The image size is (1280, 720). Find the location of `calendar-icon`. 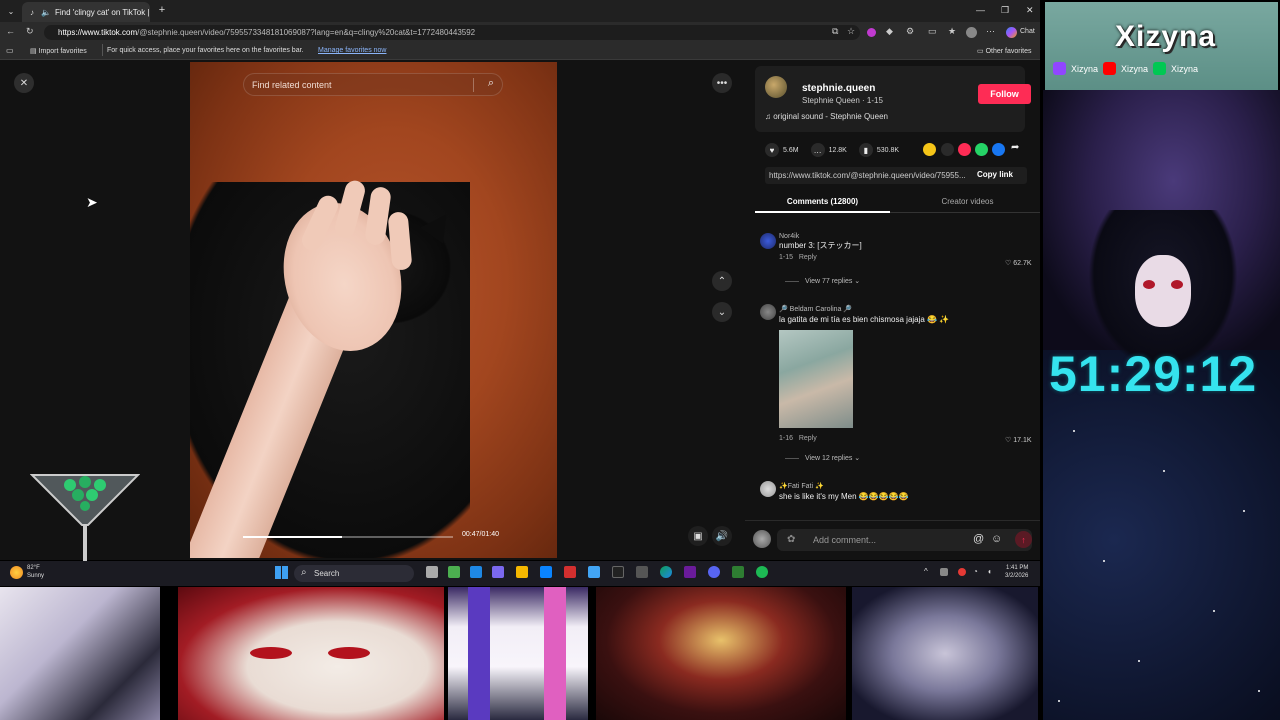

calendar-icon is located at coordinates (570, 572).